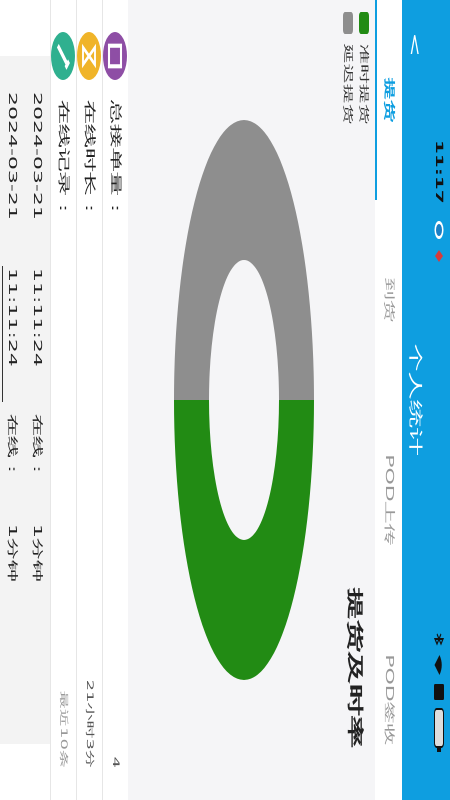 This screenshot has height=800, width=450. Describe the element at coordinates (439, 639) in the screenshot. I see `bluetooth-icon` at that location.